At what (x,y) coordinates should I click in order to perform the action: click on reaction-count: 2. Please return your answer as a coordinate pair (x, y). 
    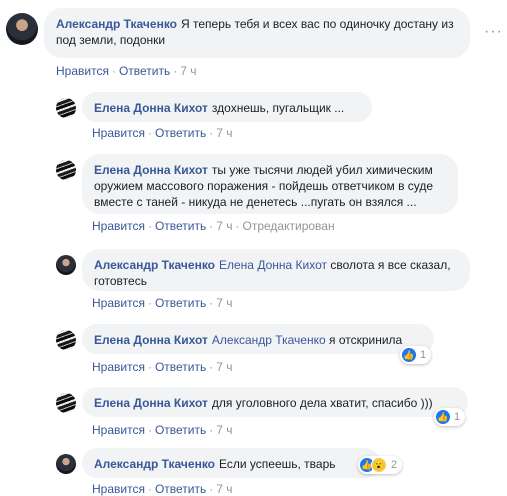
    Looking at the image, I should click on (394, 465).